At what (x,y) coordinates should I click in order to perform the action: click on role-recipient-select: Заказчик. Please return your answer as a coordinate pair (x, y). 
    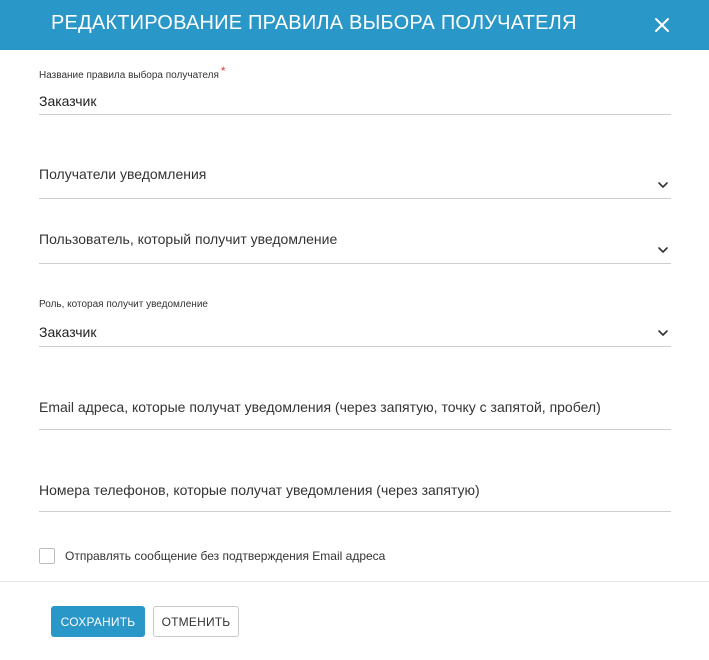
    Looking at the image, I should click on (355, 332).